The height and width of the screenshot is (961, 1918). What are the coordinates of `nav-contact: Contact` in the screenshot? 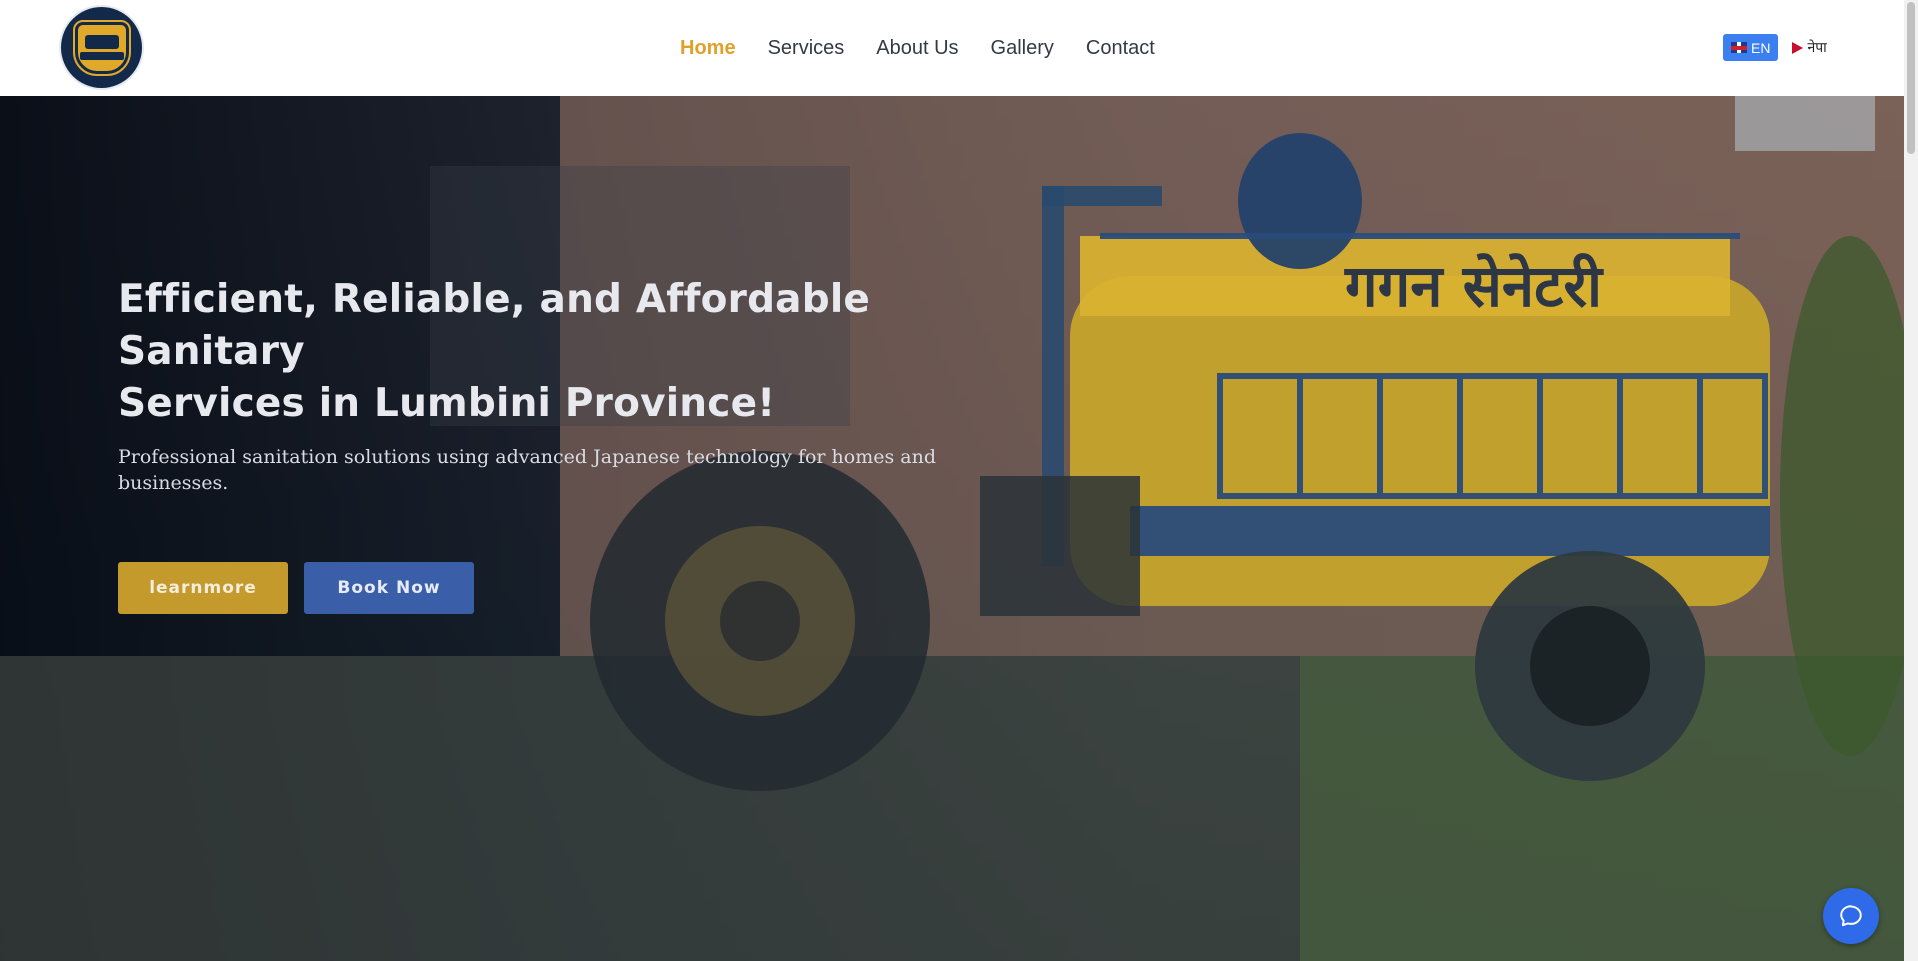 It's located at (1120, 48).